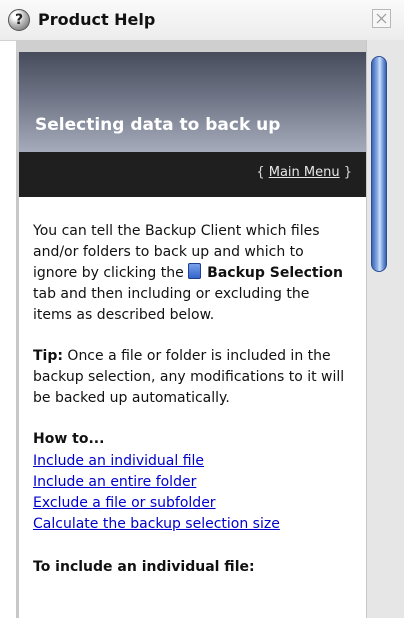 Image resolution: width=404 pixels, height=618 pixels. Describe the element at coordinates (192, 524) in the screenshot. I see `link-calculate-size: Calculate the backup selection size` at that location.